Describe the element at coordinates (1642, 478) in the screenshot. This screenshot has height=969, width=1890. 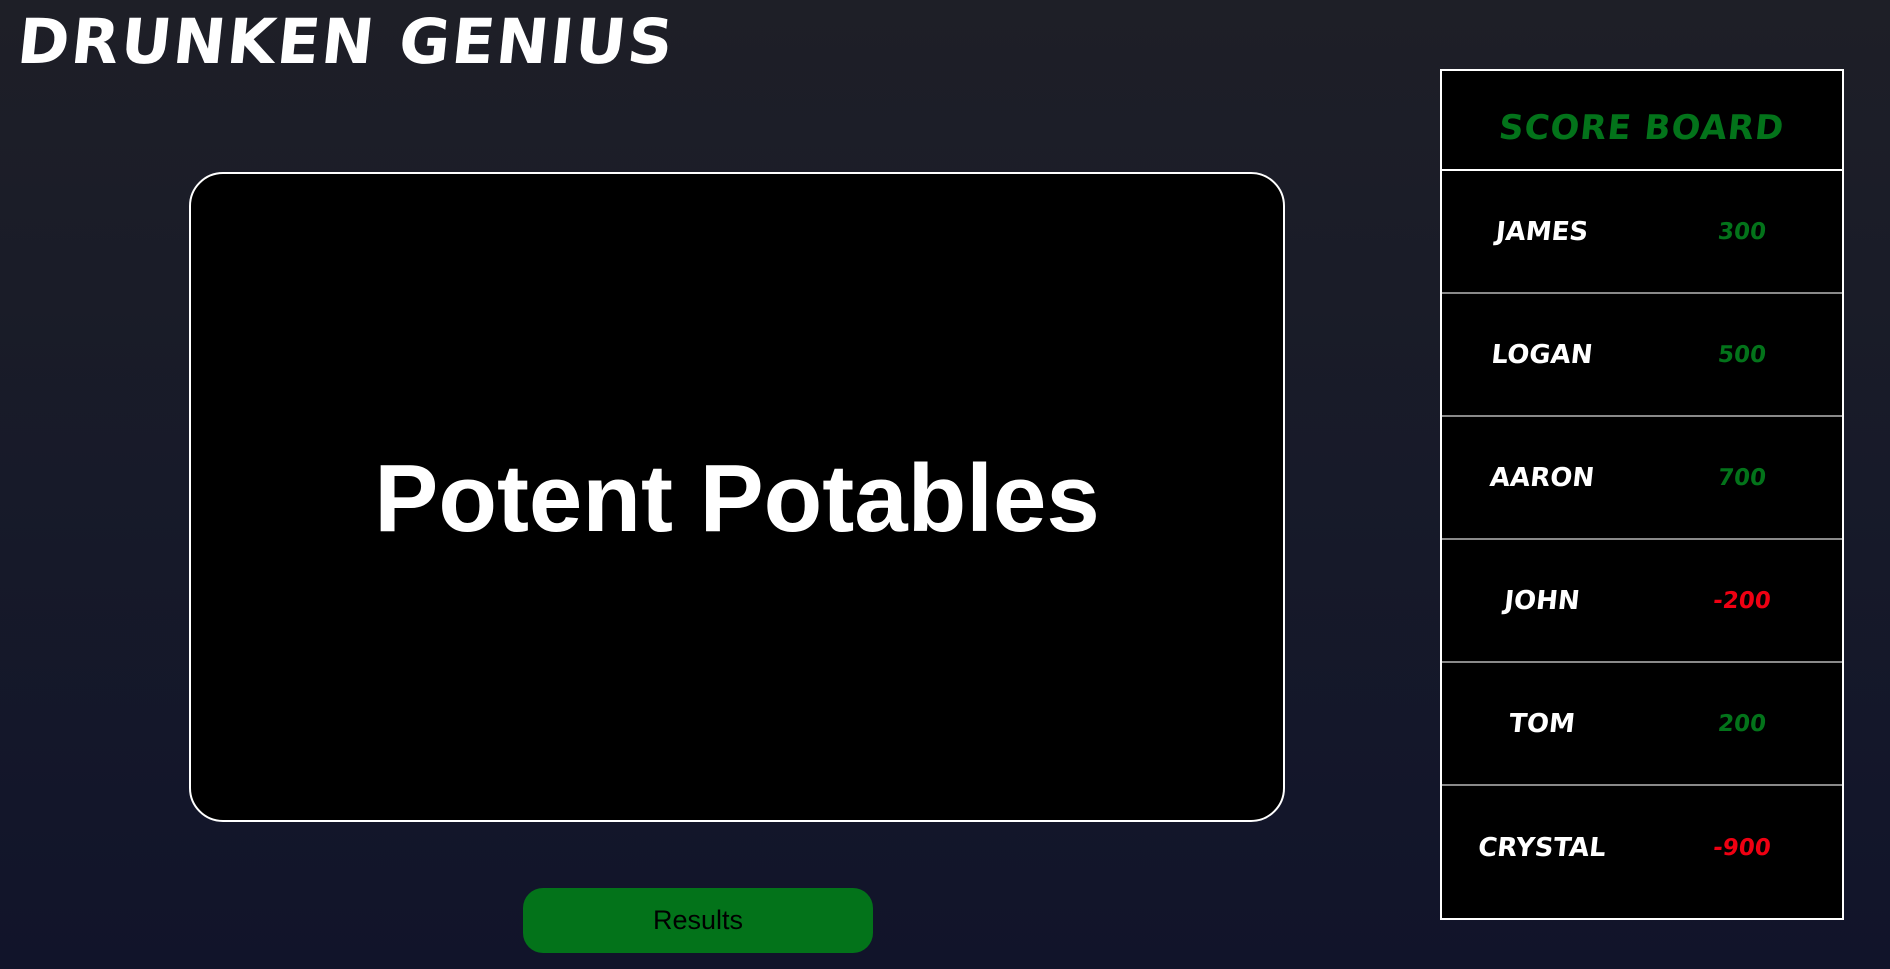
I see `player-row: Aaron 700` at that location.